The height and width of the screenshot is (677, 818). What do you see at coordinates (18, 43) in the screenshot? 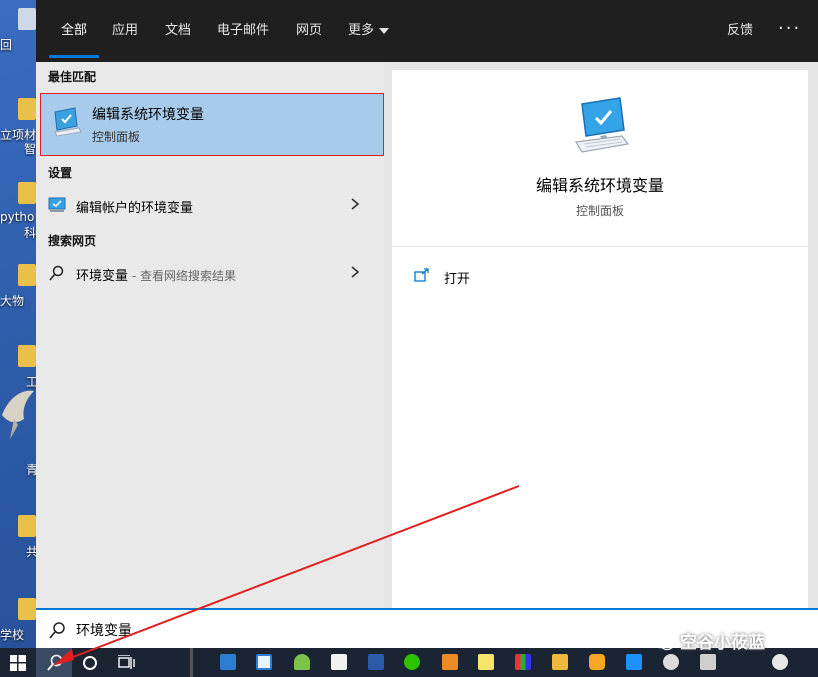
I see `desktop-icon: 回` at bounding box center [18, 43].